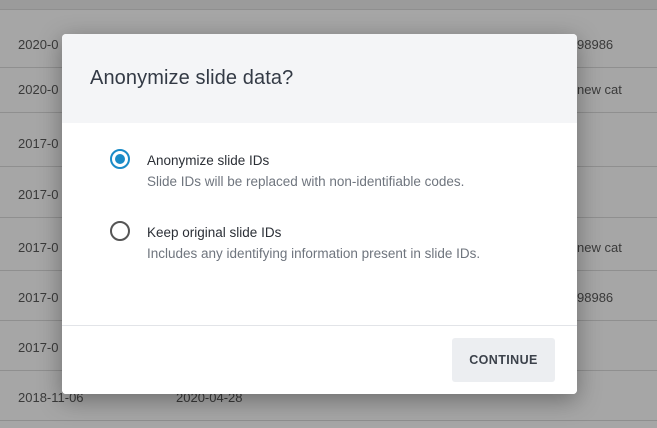 This screenshot has height=428, width=657. I want to click on option-label: Keep original slide IDs, so click(214, 232).